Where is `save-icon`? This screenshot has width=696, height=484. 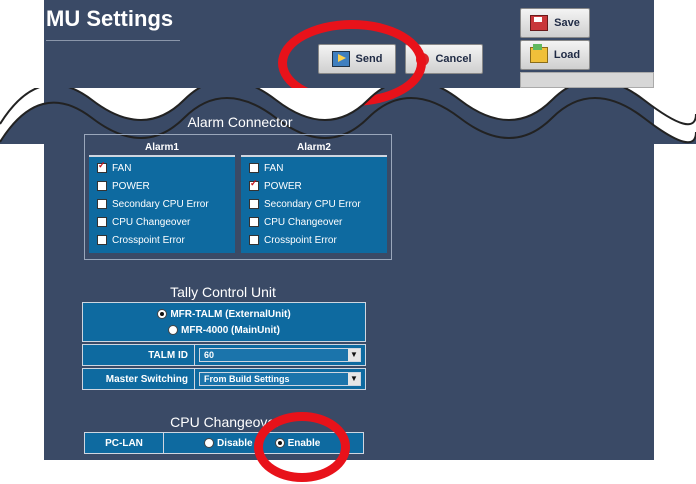
save-icon is located at coordinates (539, 23).